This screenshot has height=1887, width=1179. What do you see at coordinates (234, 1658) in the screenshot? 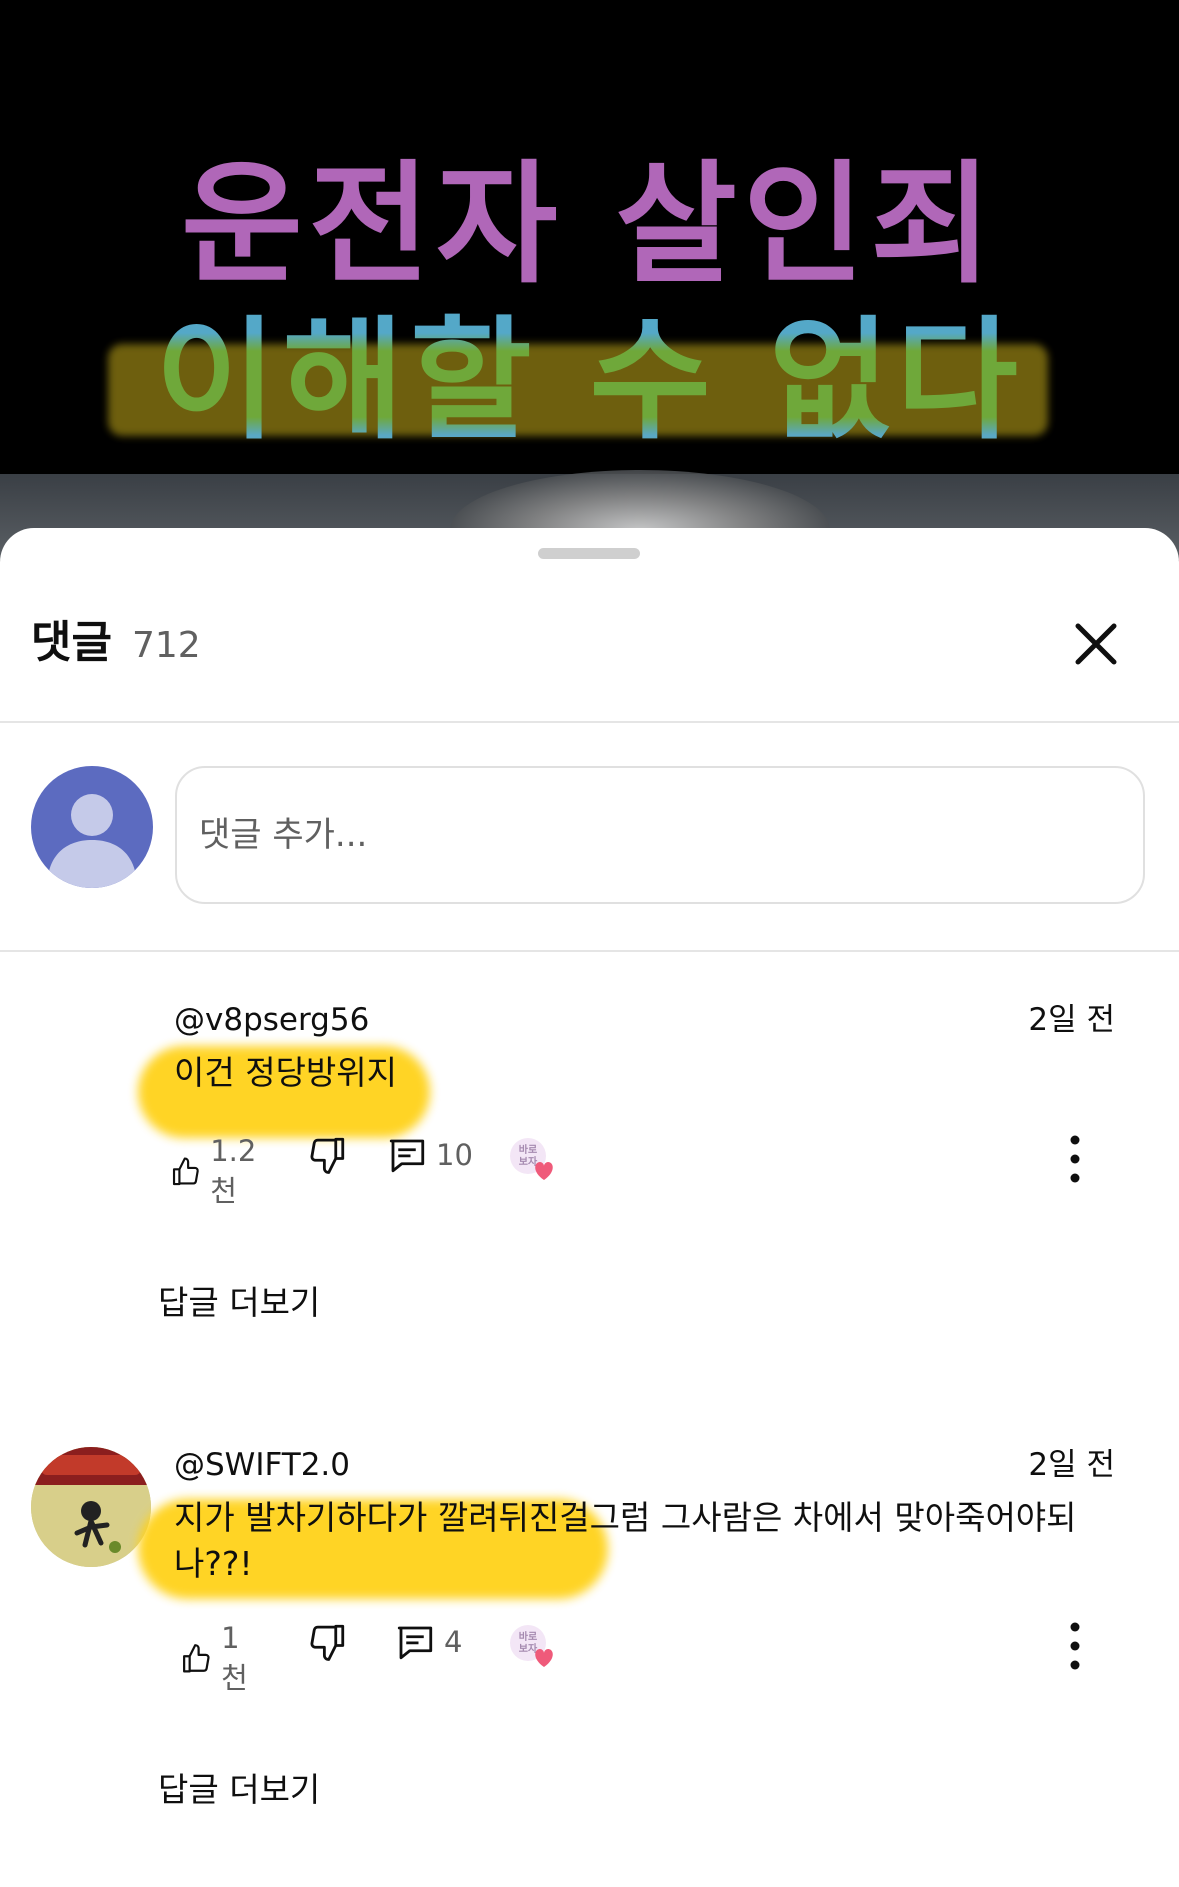
I see `like-count: 1천` at bounding box center [234, 1658].